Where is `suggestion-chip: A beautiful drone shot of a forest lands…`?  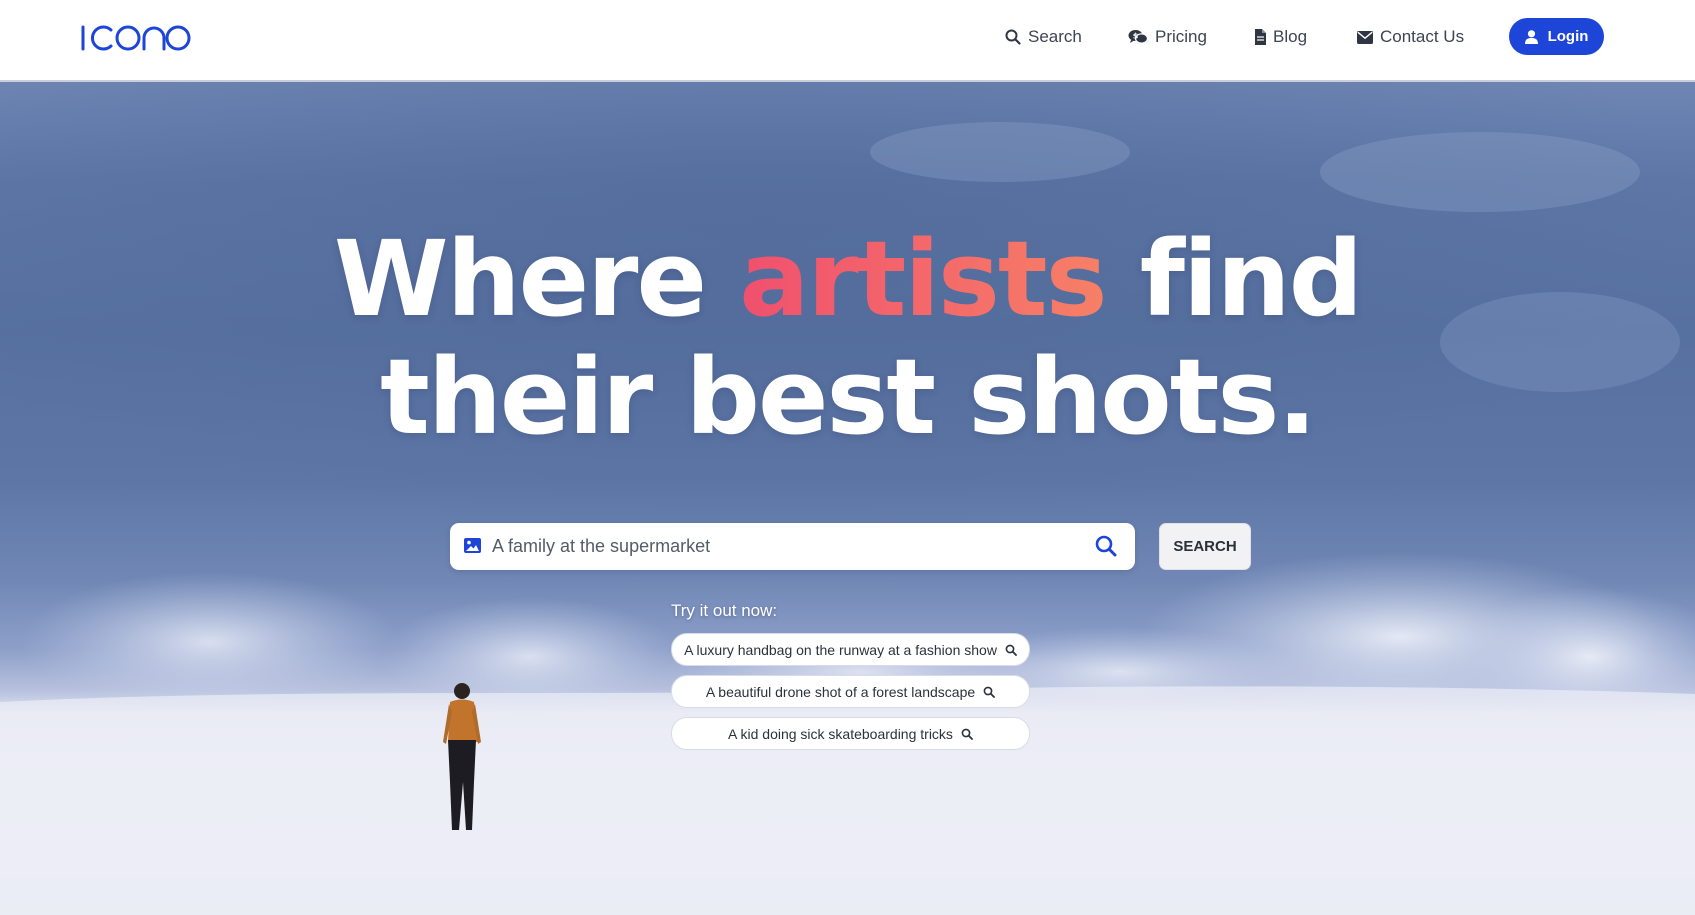
suggestion-chip: A beautiful drone shot of a forest lands… is located at coordinates (850, 691).